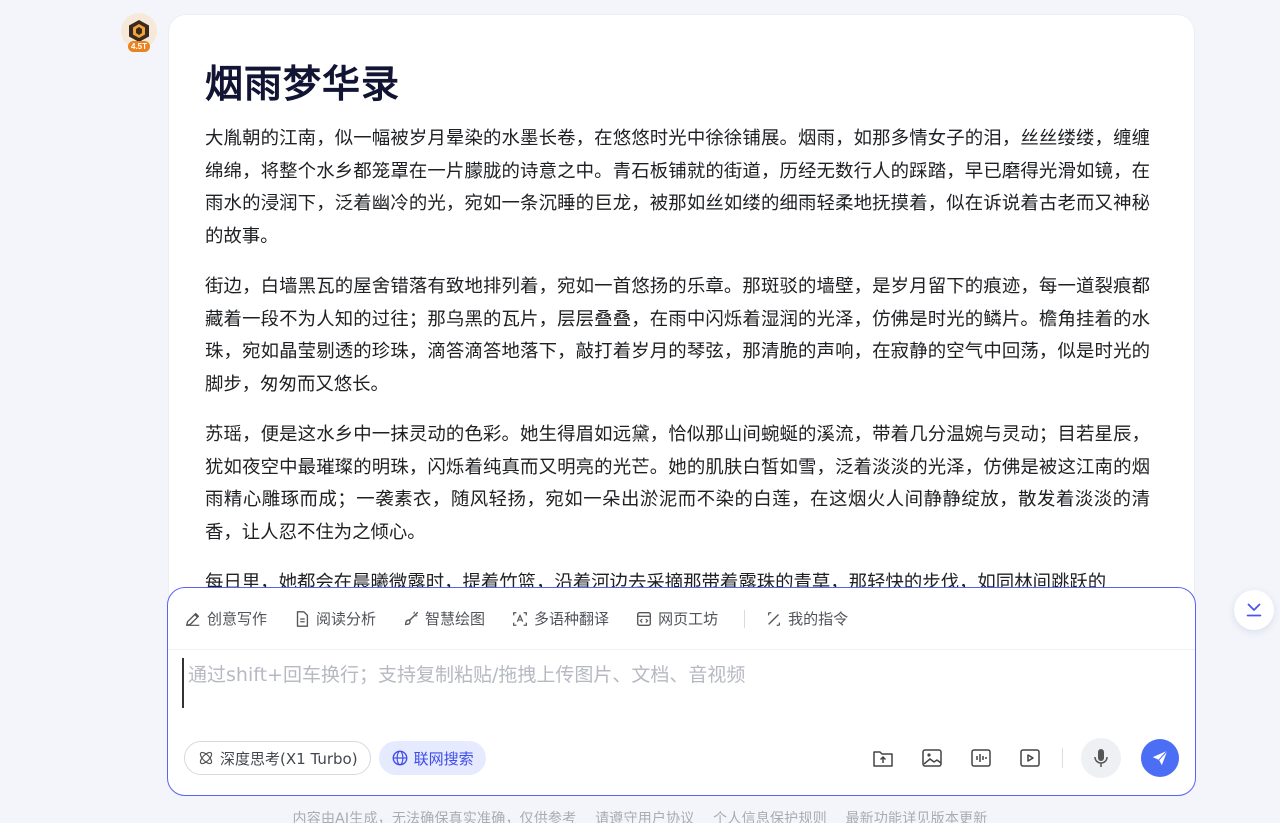  I want to click on tool-label: 创意写作, so click(237, 619).